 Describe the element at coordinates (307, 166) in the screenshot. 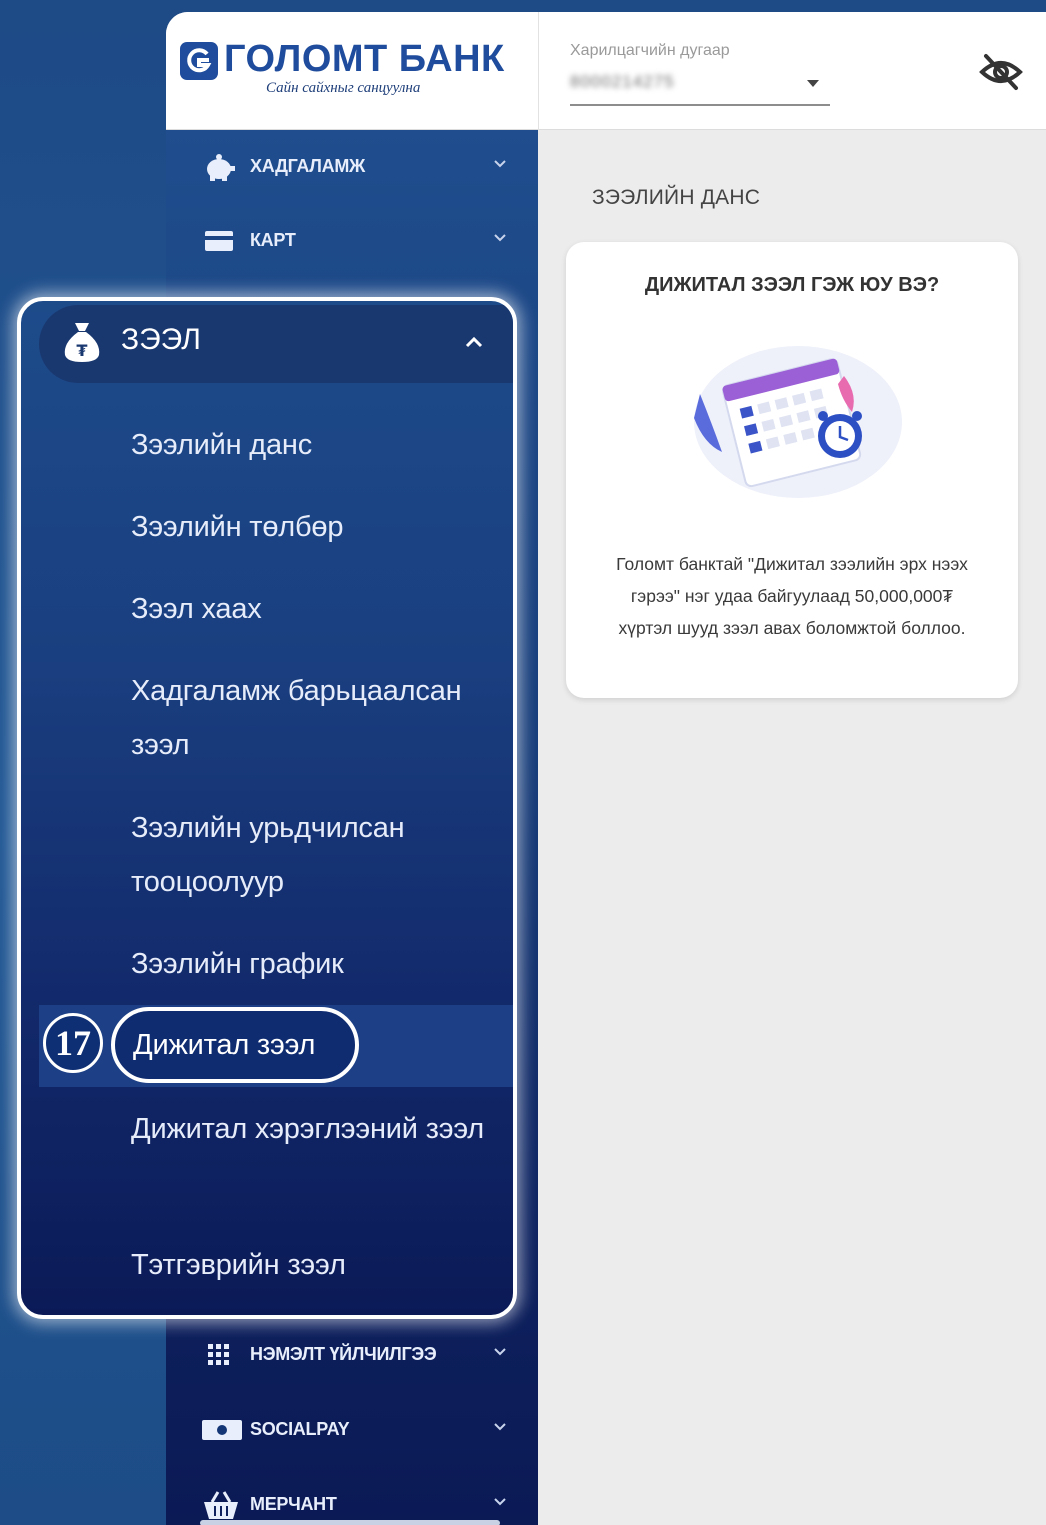

I see `sidebar-item-label: ХАДГАЛАМЖ` at that location.